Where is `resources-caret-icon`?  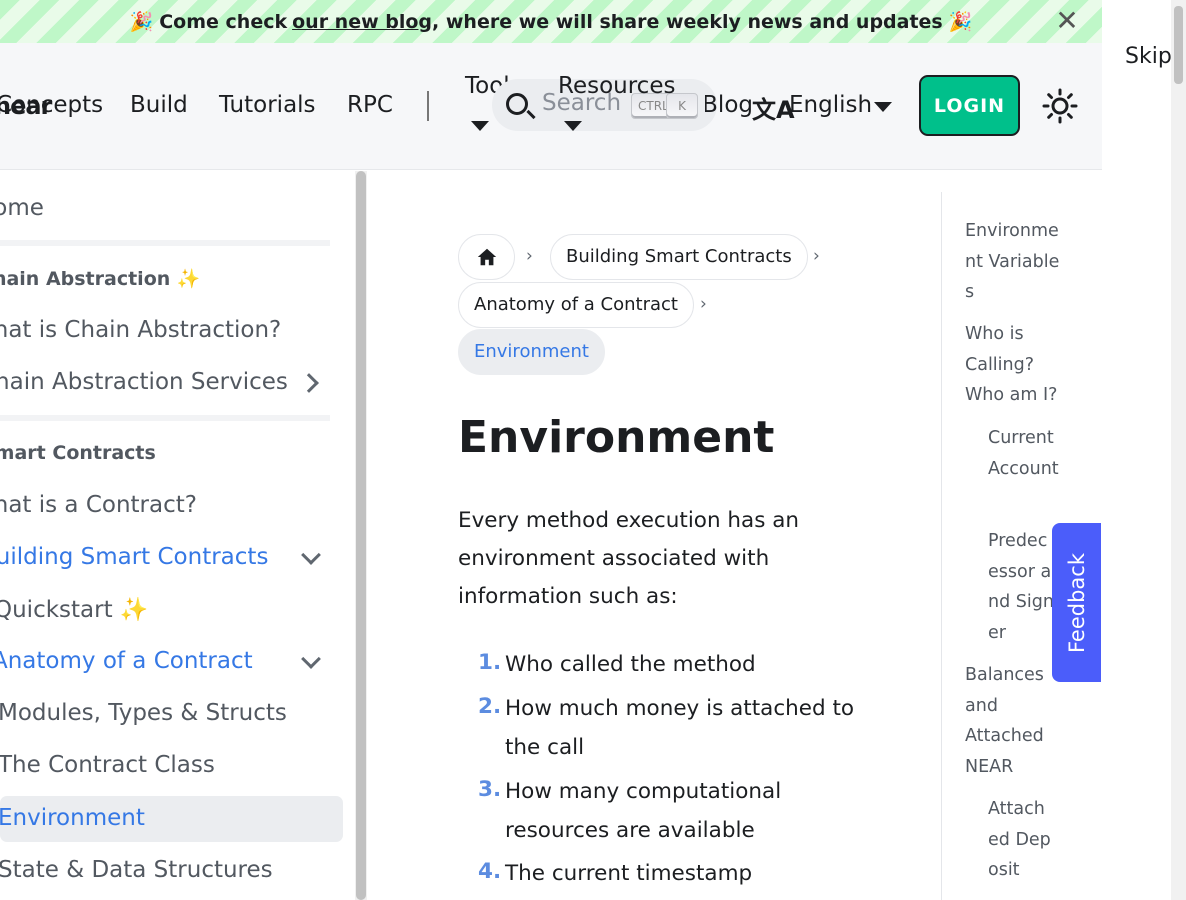
resources-caret-icon is located at coordinates (573, 126).